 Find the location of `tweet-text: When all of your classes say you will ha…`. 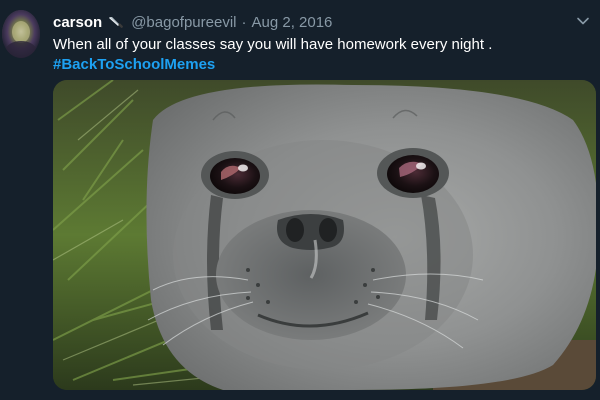

tweet-text: When all of your classes say you will ha… is located at coordinates (323, 55).